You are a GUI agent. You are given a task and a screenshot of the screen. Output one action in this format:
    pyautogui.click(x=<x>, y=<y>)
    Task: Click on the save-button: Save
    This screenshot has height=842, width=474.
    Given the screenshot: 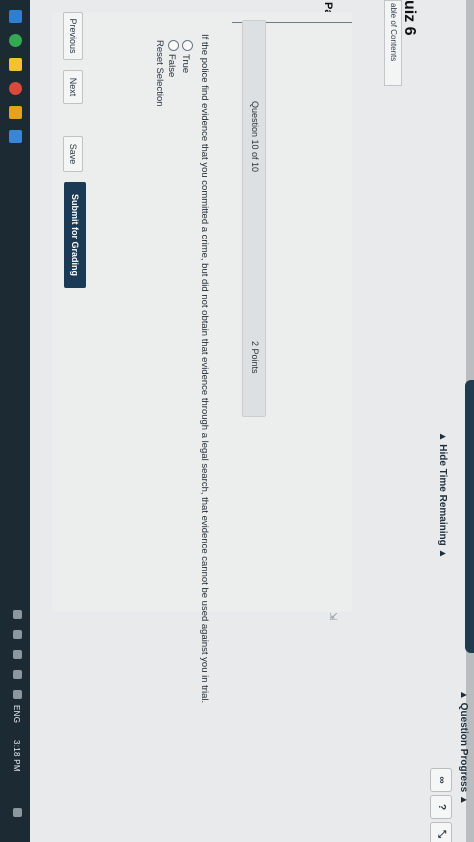 What is the action you would take?
    pyautogui.click(x=73, y=154)
    